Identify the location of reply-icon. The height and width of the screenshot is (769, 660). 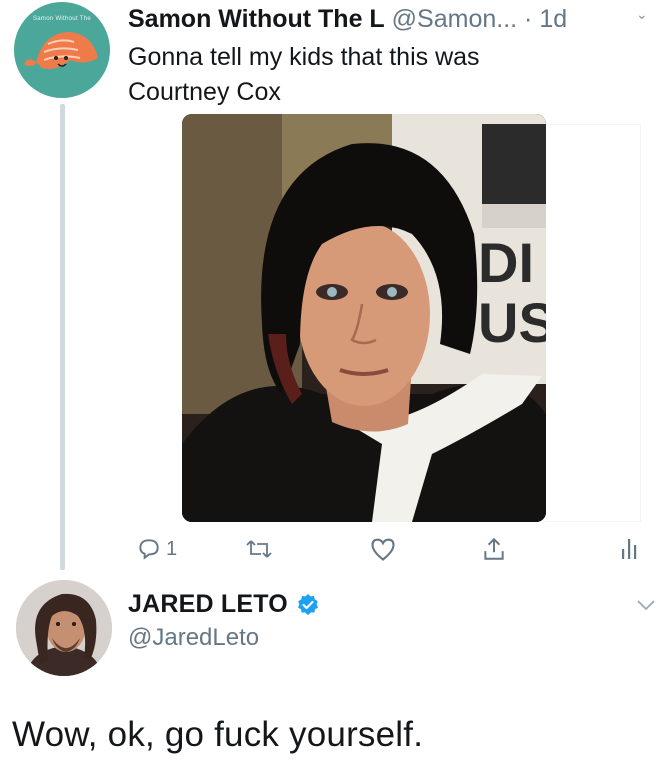
(149, 549).